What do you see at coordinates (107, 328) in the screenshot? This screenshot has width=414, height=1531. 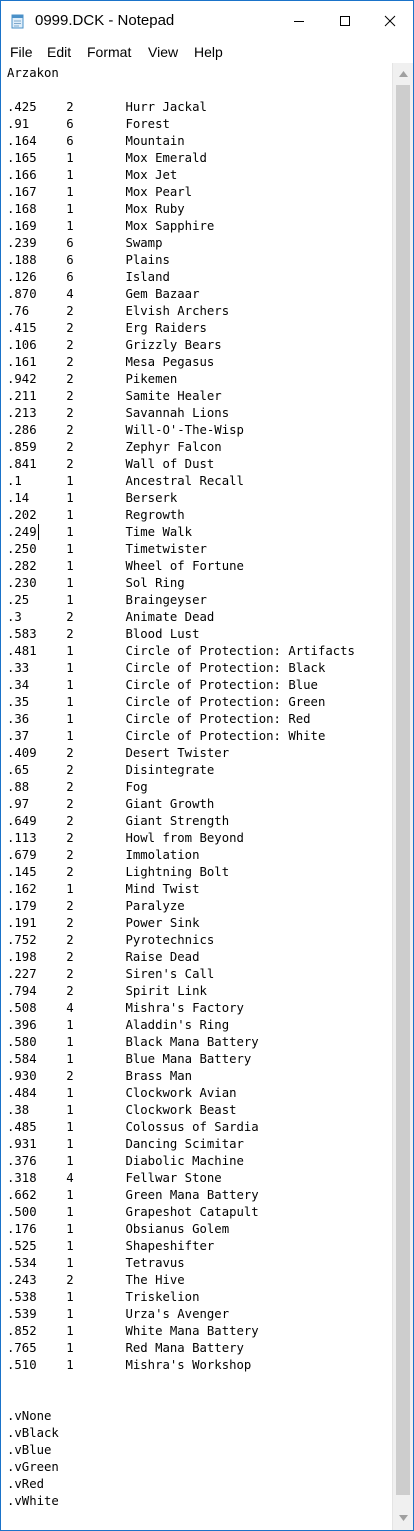 I see `text-line: .415 2 Erg Raiders` at bounding box center [107, 328].